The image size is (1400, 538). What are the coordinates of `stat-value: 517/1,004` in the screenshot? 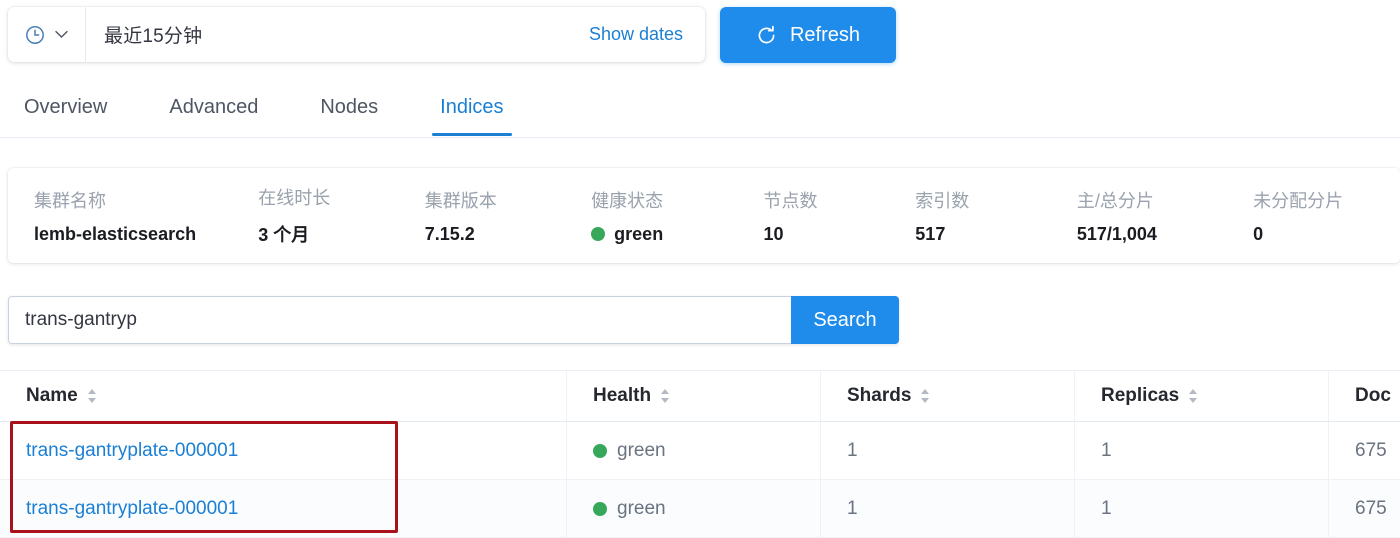 It's located at (1116, 233).